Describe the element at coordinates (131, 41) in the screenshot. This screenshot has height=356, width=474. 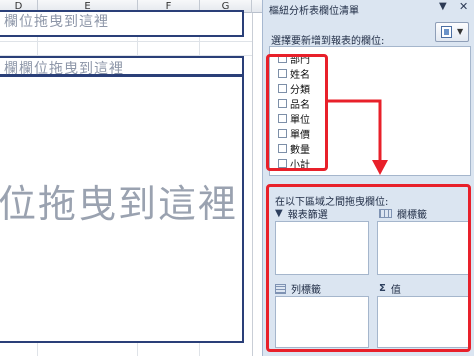
I see `gridline` at that location.